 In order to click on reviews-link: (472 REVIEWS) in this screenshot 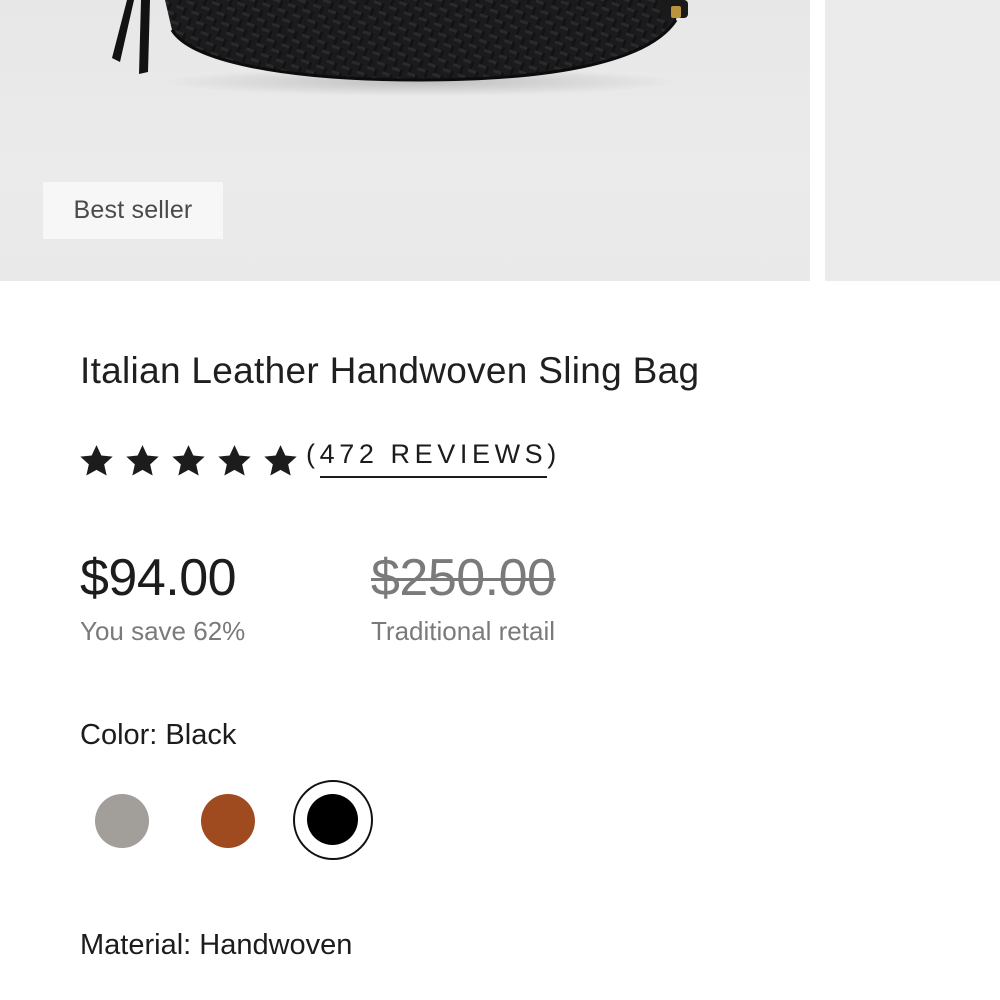, I will do `click(433, 458)`.